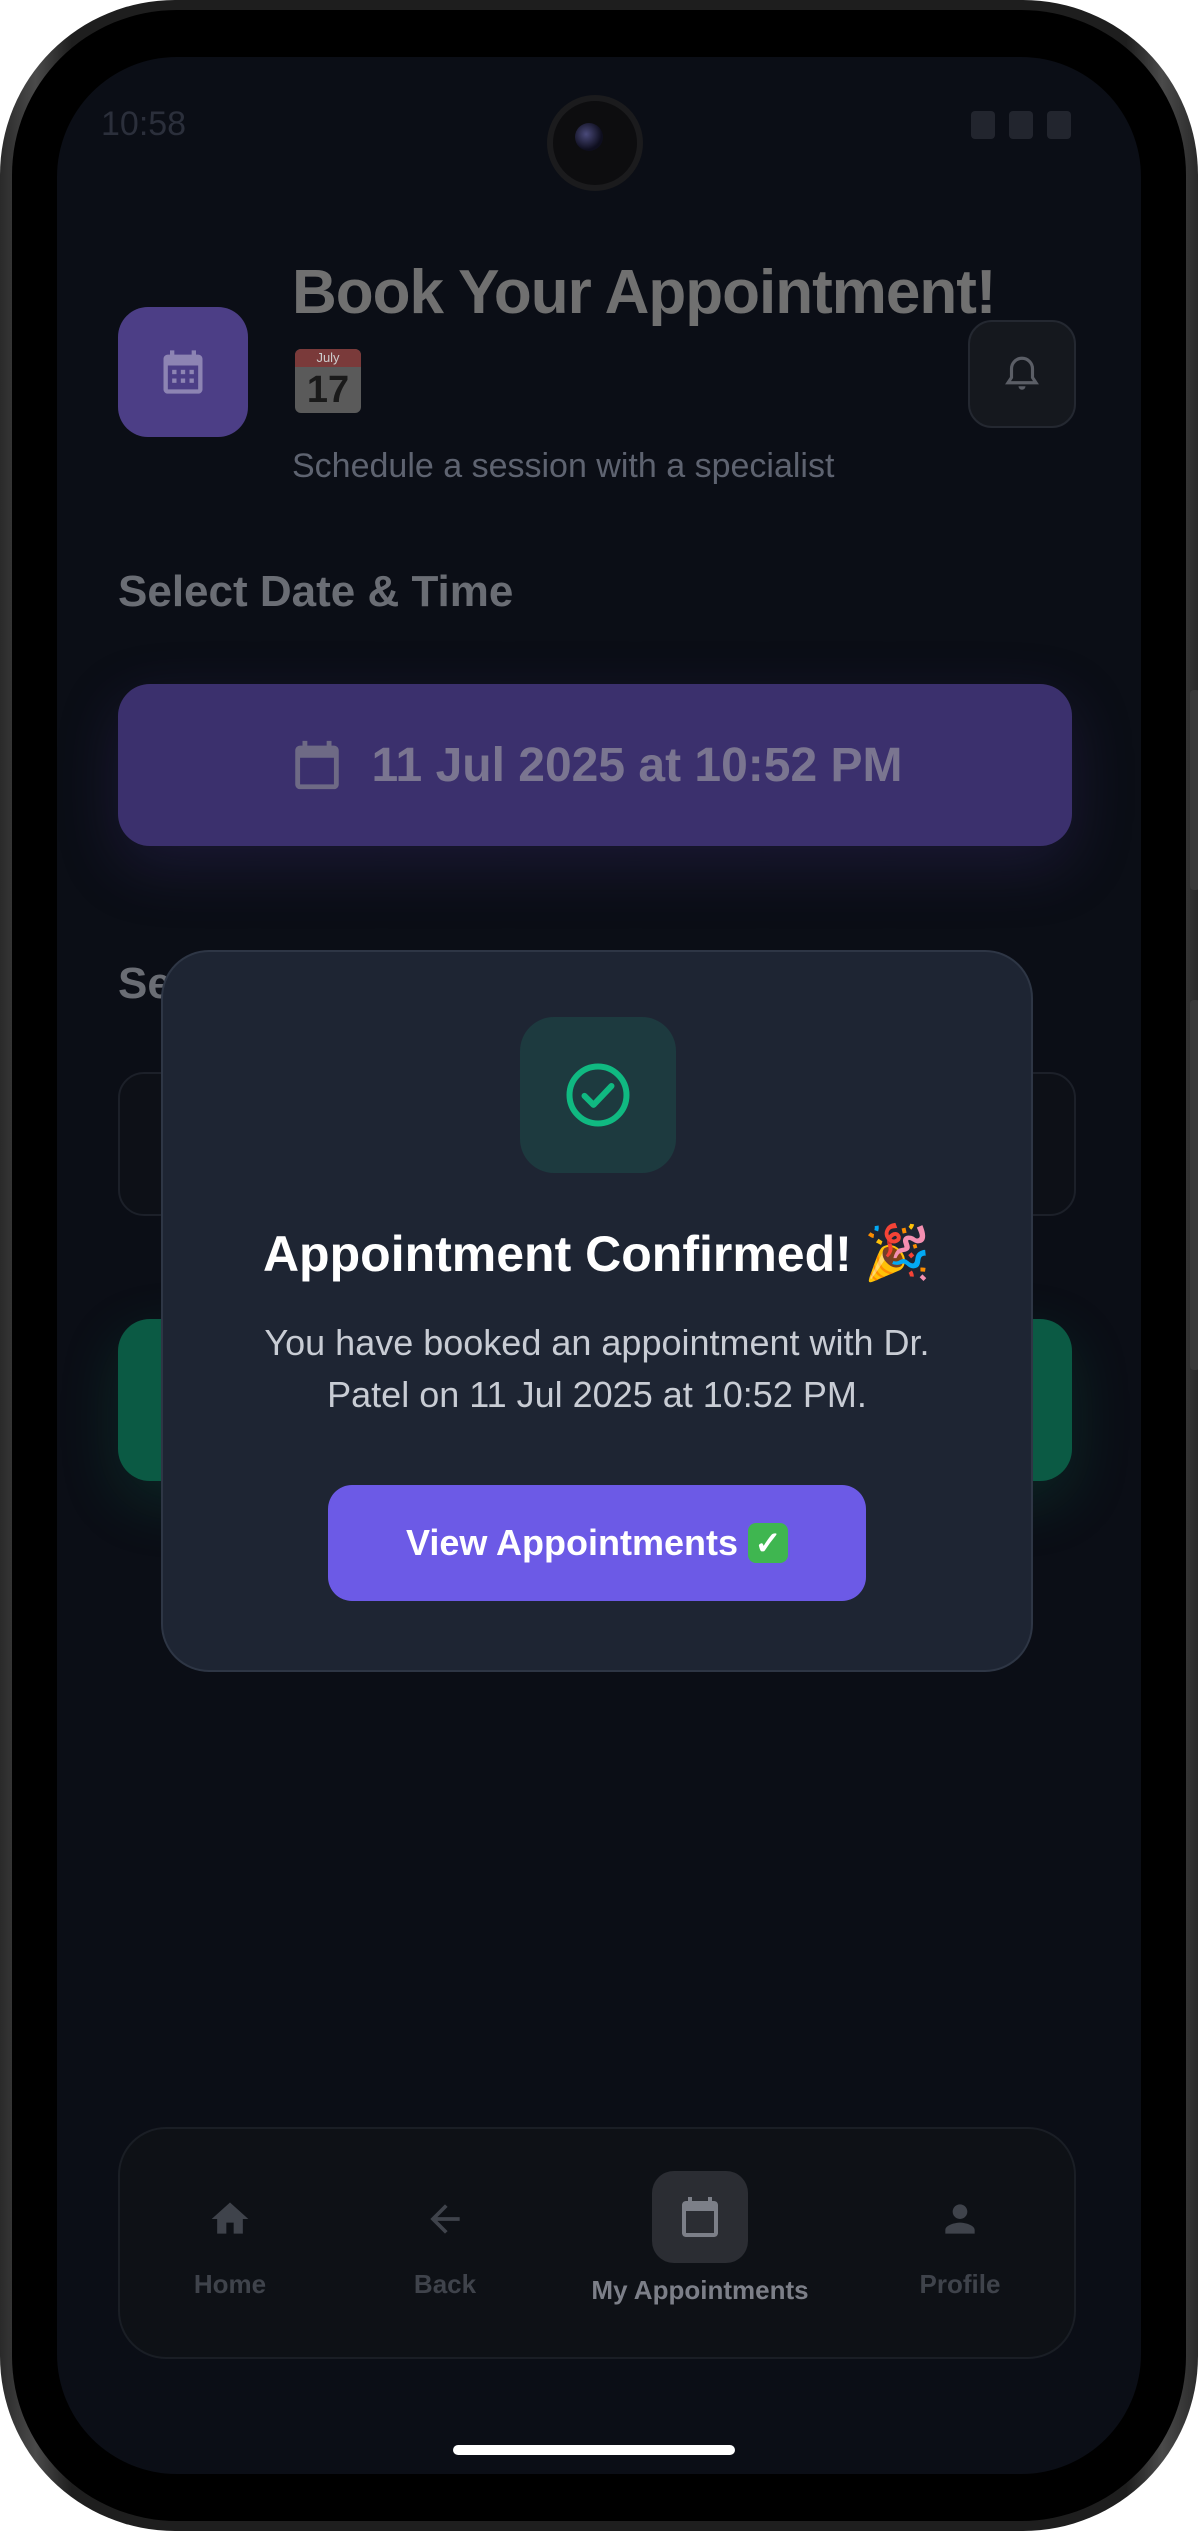 The width and height of the screenshot is (1198, 2531). Describe the element at coordinates (445, 2243) in the screenshot. I see `nav-item-back: Back` at that location.